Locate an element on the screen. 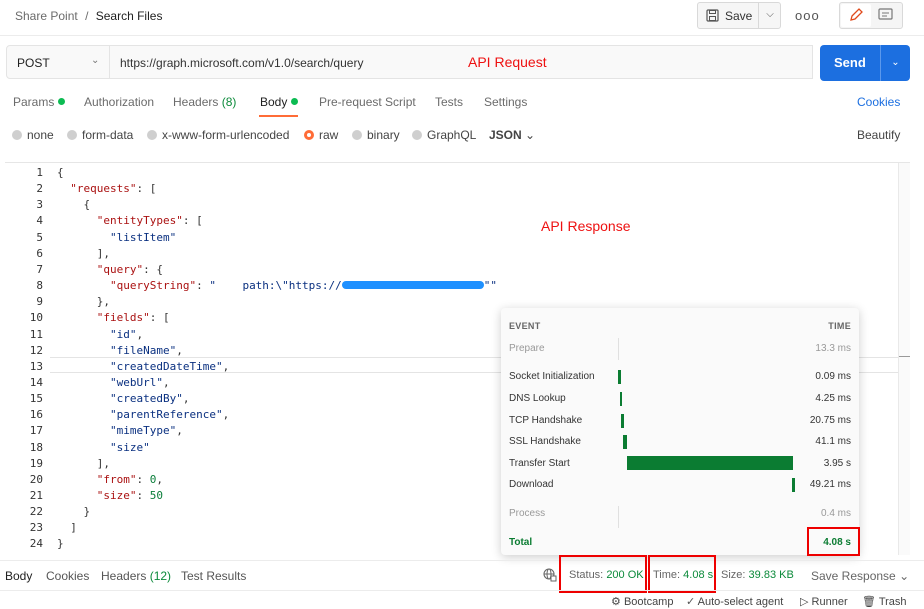 The image size is (924, 609). bar-socket-initialization is located at coordinates (619, 377).